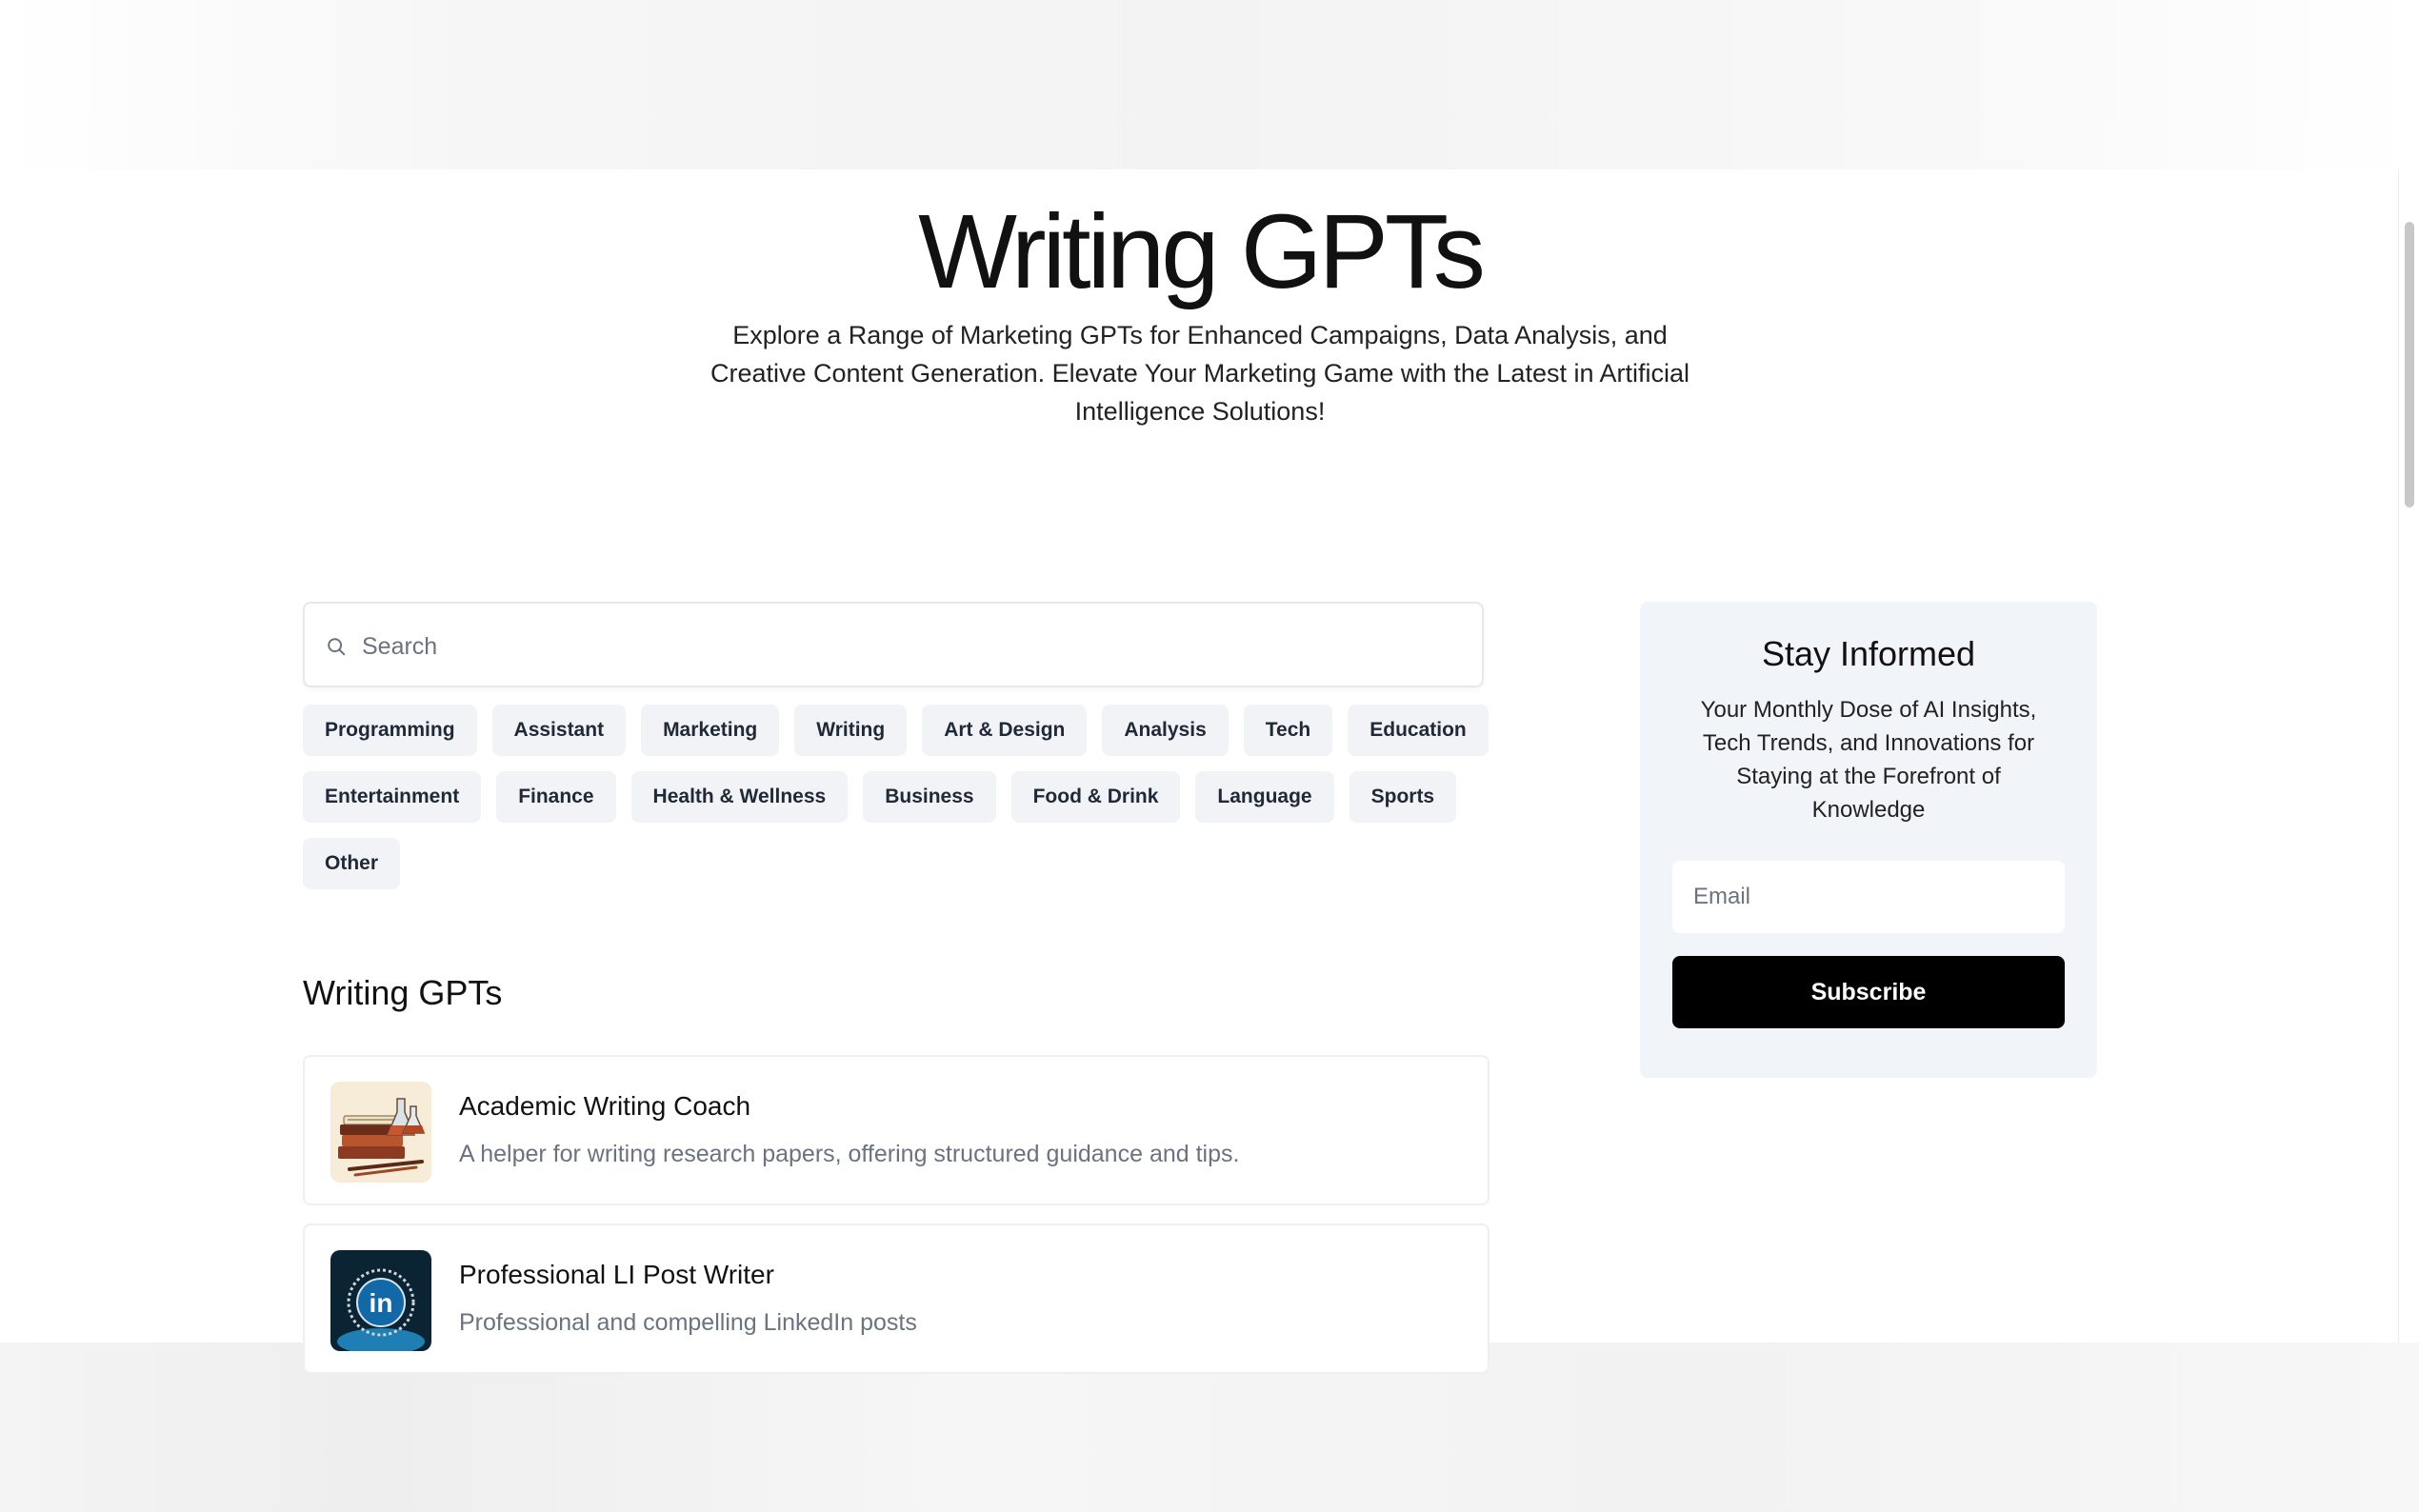 This screenshot has height=1512, width=2419. Describe the element at coordinates (1868, 897) in the screenshot. I see `email-field` at that location.